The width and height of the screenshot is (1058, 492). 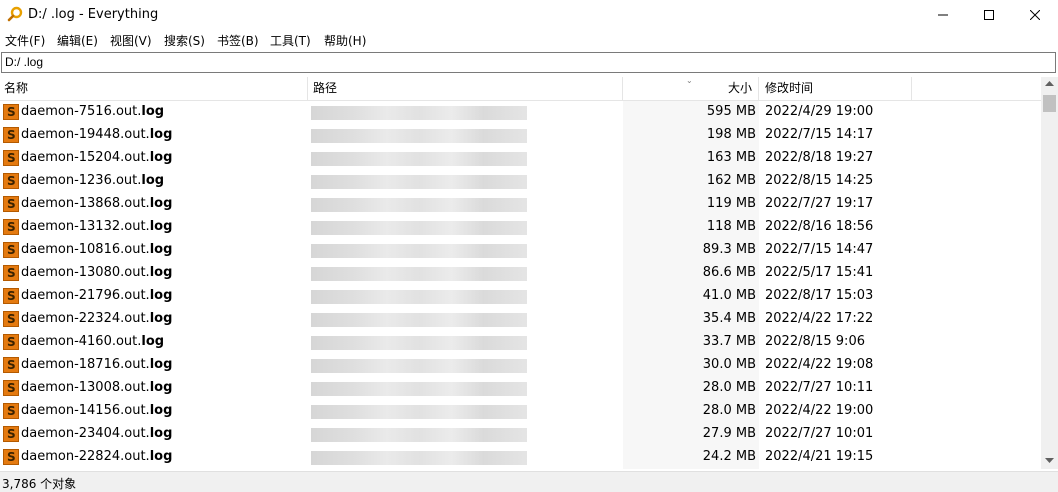 What do you see at coordinates (819, 387) in the screenshot?
I see `file-modified: 2022/7/27 10:11` at bounding box center [819, 387].